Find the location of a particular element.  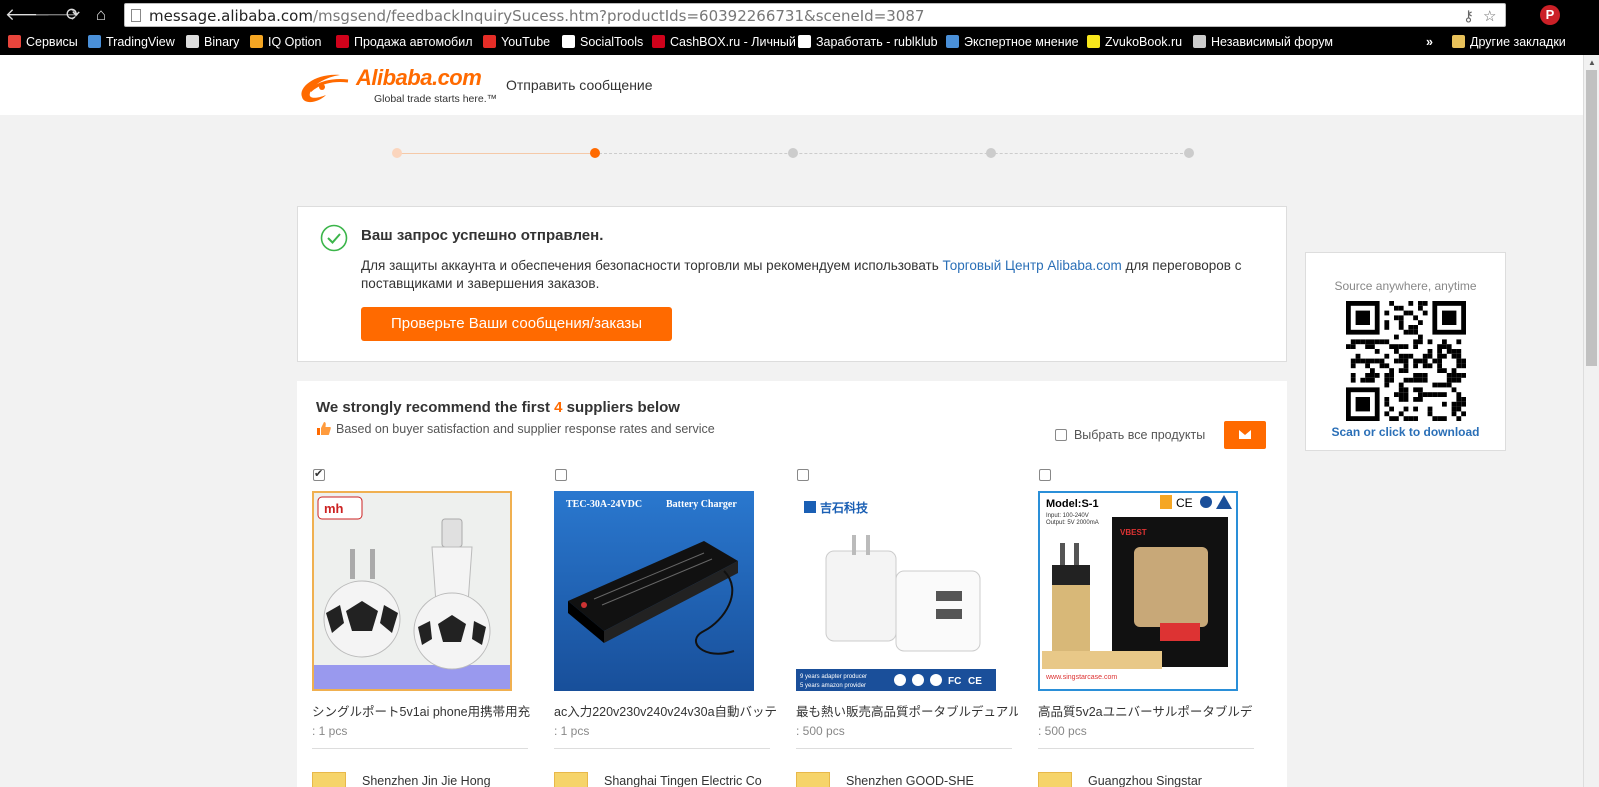

envelope-icon is located at coordinates (1245, 434).